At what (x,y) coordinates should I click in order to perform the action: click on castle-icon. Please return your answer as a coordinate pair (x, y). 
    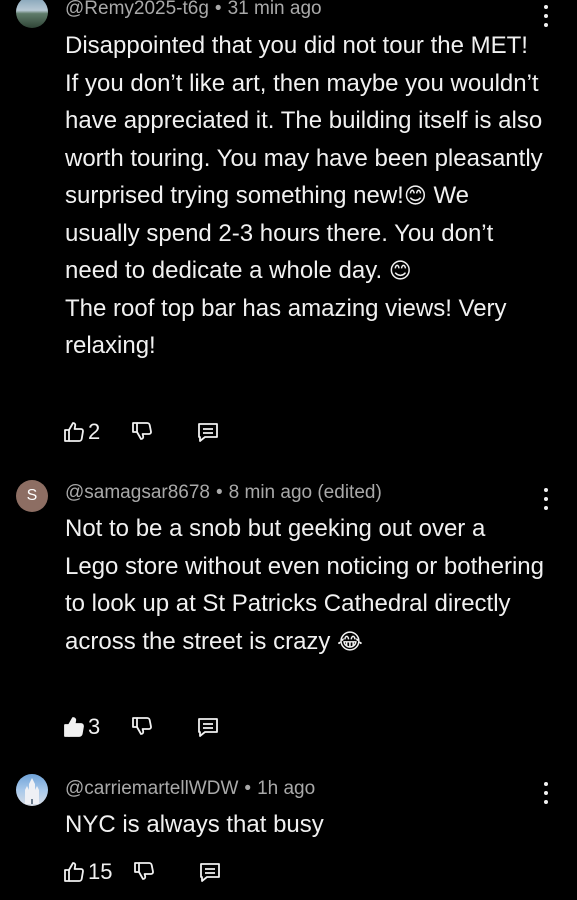
    Looking at the image, I should click on (32, 791).